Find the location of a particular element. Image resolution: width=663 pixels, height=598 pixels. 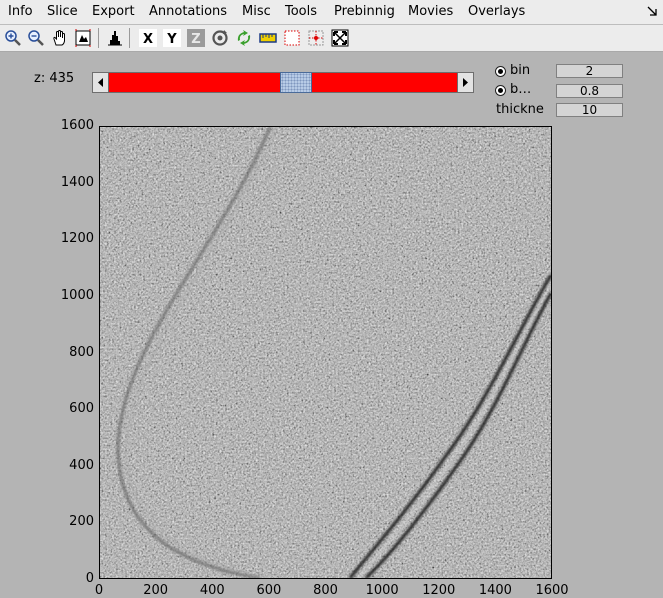

thickness-field: 10 is located at coordinates (589, 110).